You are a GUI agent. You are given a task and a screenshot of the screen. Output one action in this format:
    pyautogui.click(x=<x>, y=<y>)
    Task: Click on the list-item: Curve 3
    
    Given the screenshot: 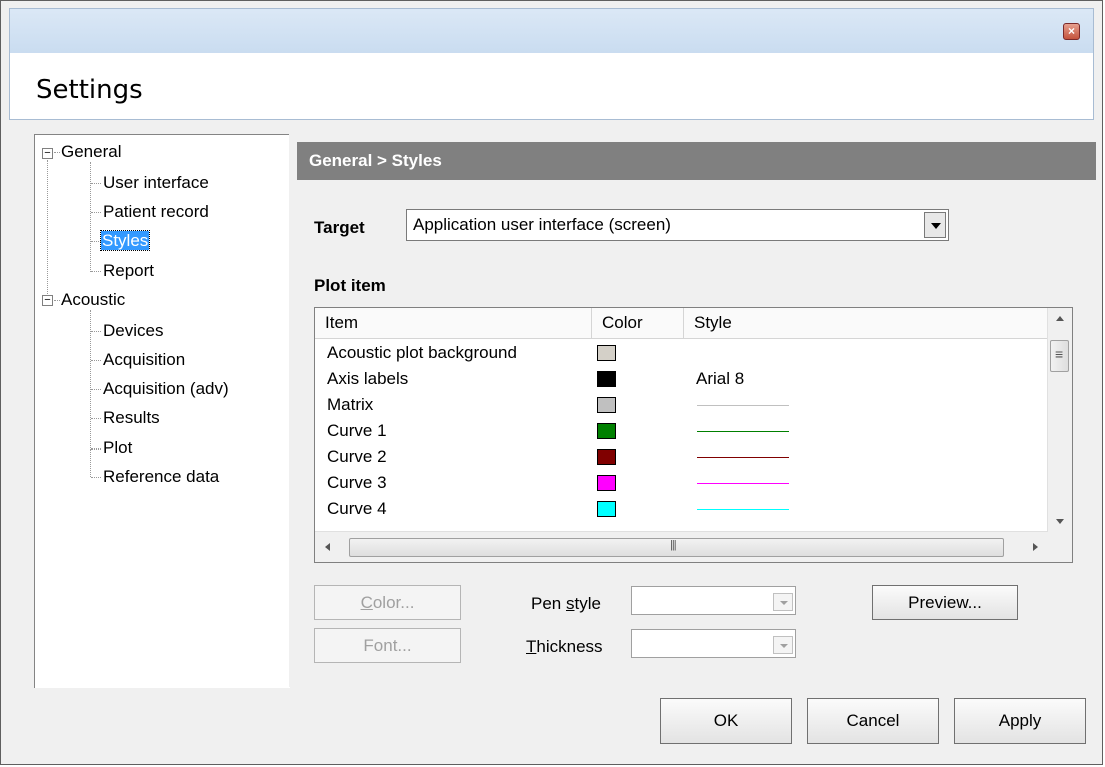 What is the action you would take?
    pyautogui.click(x=681, y=484)
    